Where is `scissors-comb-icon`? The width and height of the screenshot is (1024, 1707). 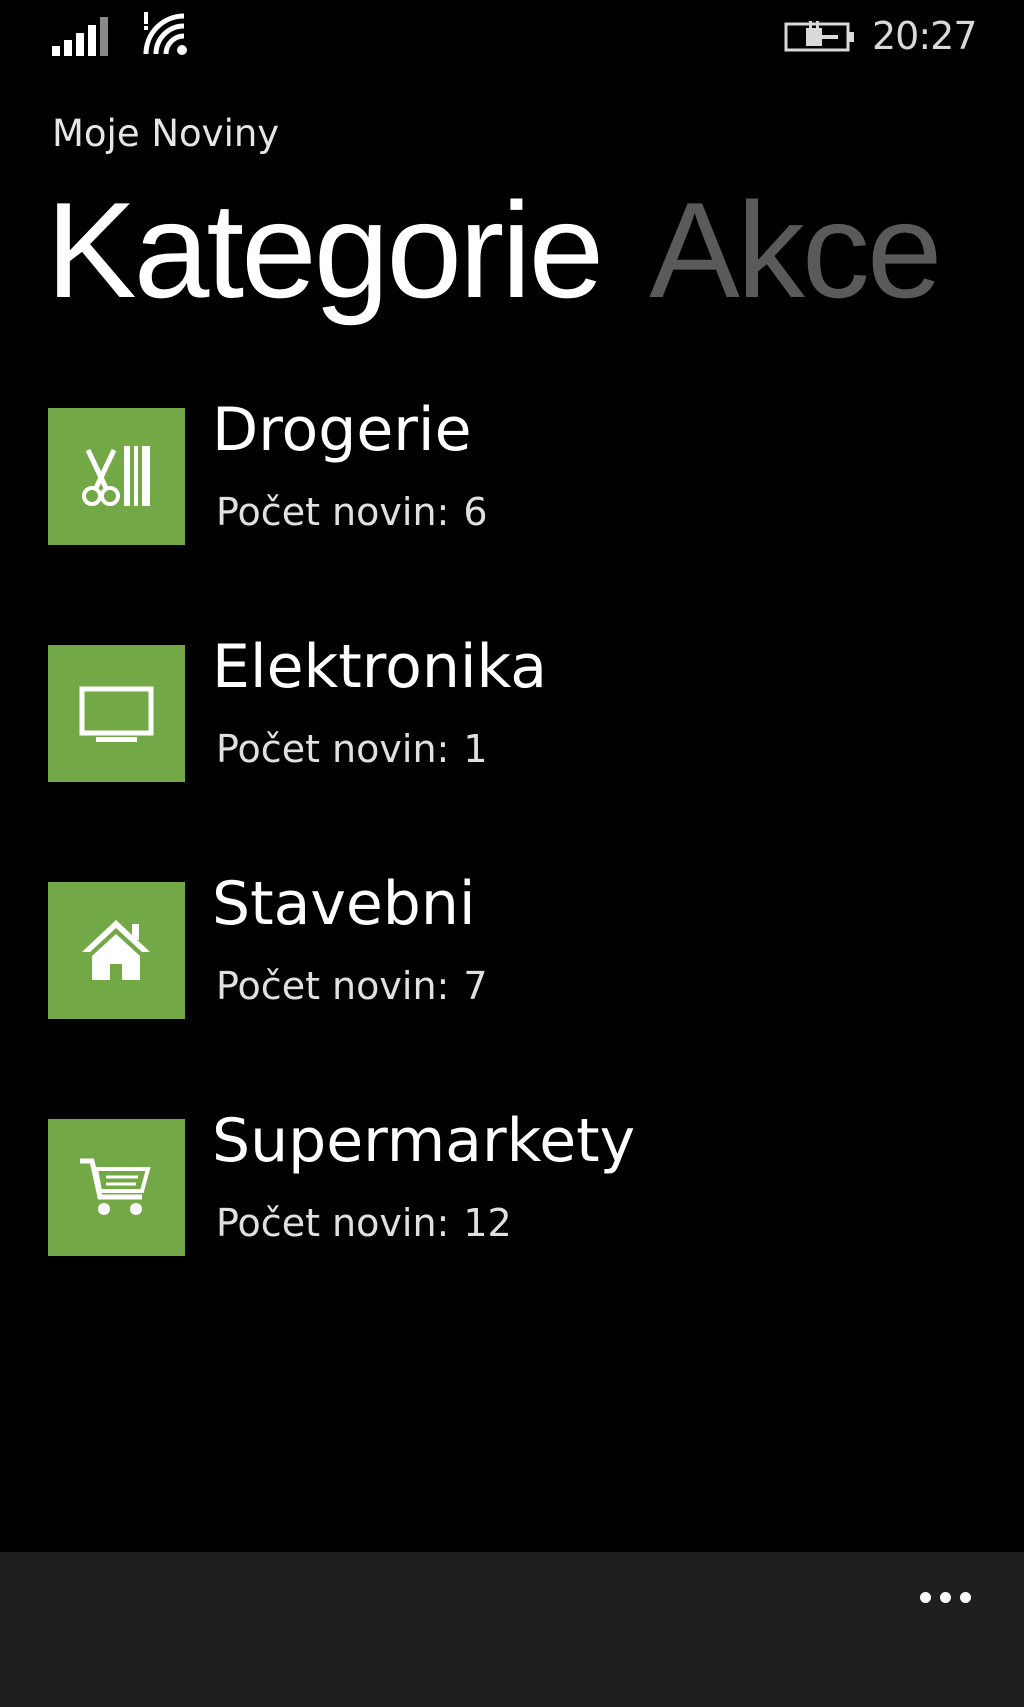
scissors-comb-icon is located at coordinates (116, 476).